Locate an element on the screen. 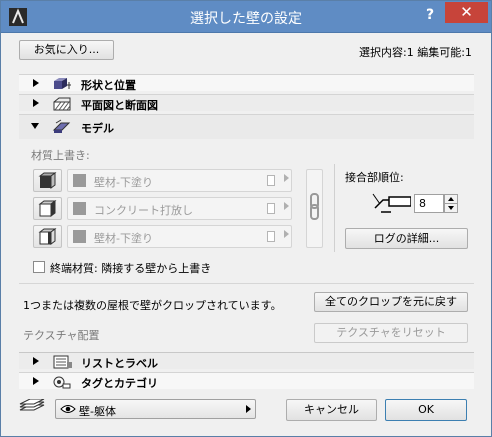  section-label: モデル is located at coordinates (97, 128).